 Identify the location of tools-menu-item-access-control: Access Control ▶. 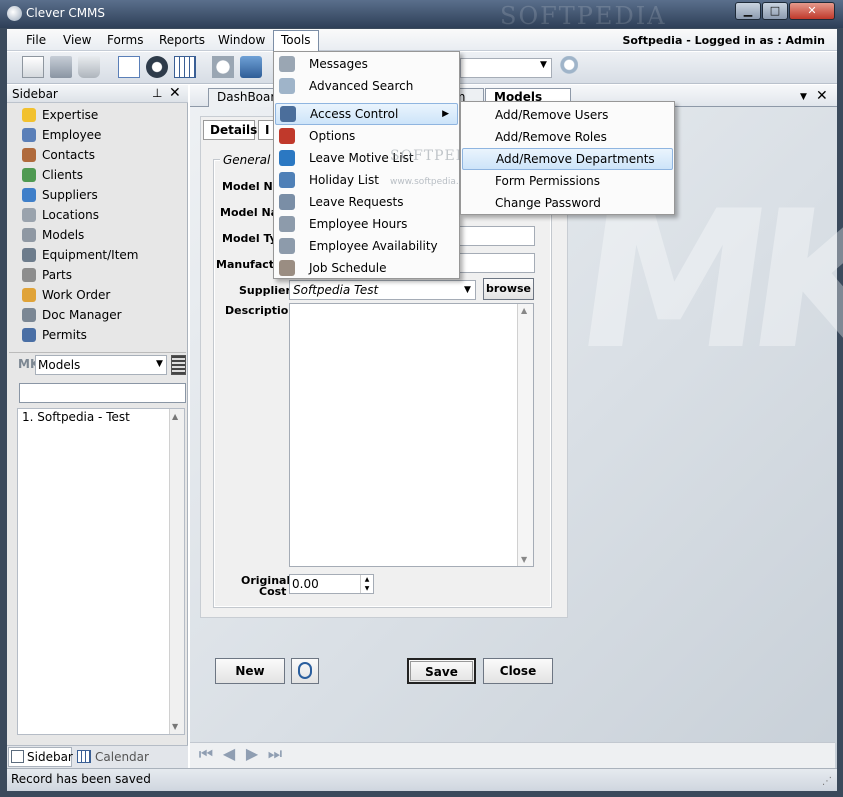
(366, 114).